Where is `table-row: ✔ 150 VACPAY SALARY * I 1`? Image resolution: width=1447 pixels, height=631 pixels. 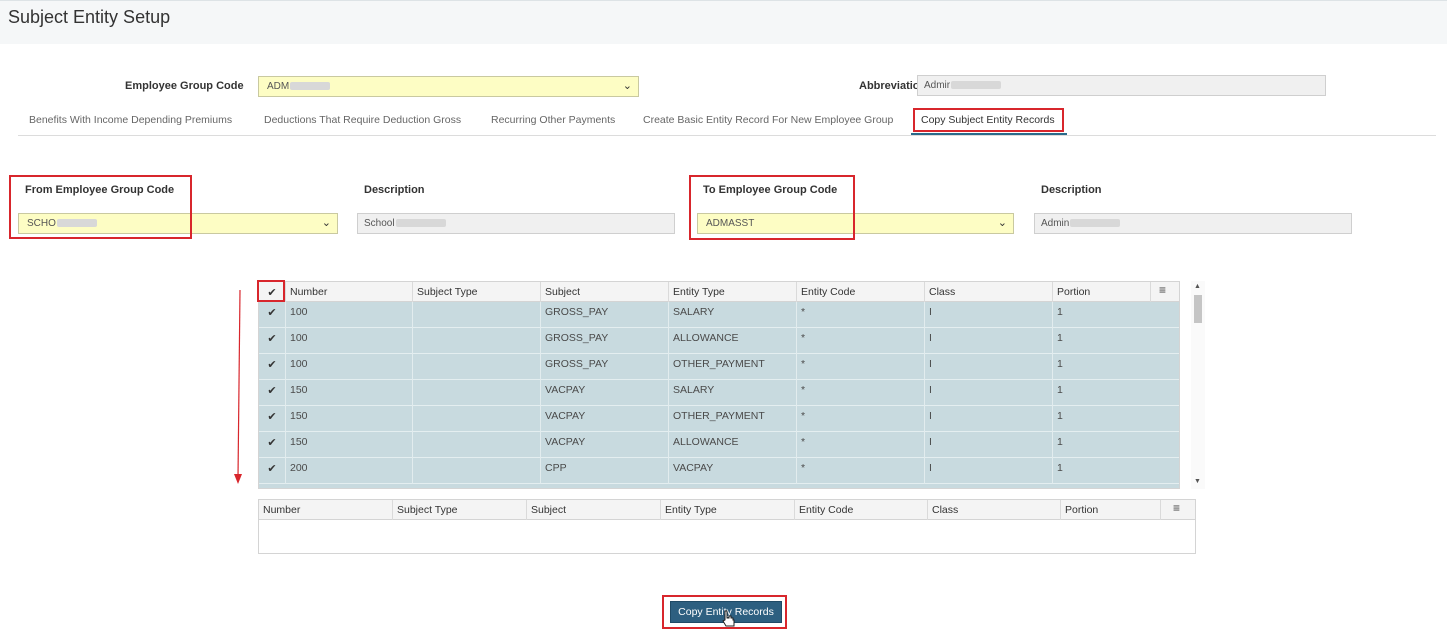
table-row: ✔ 150 VACPAY SALARY * I 1 is located at coordinates (719, 393).